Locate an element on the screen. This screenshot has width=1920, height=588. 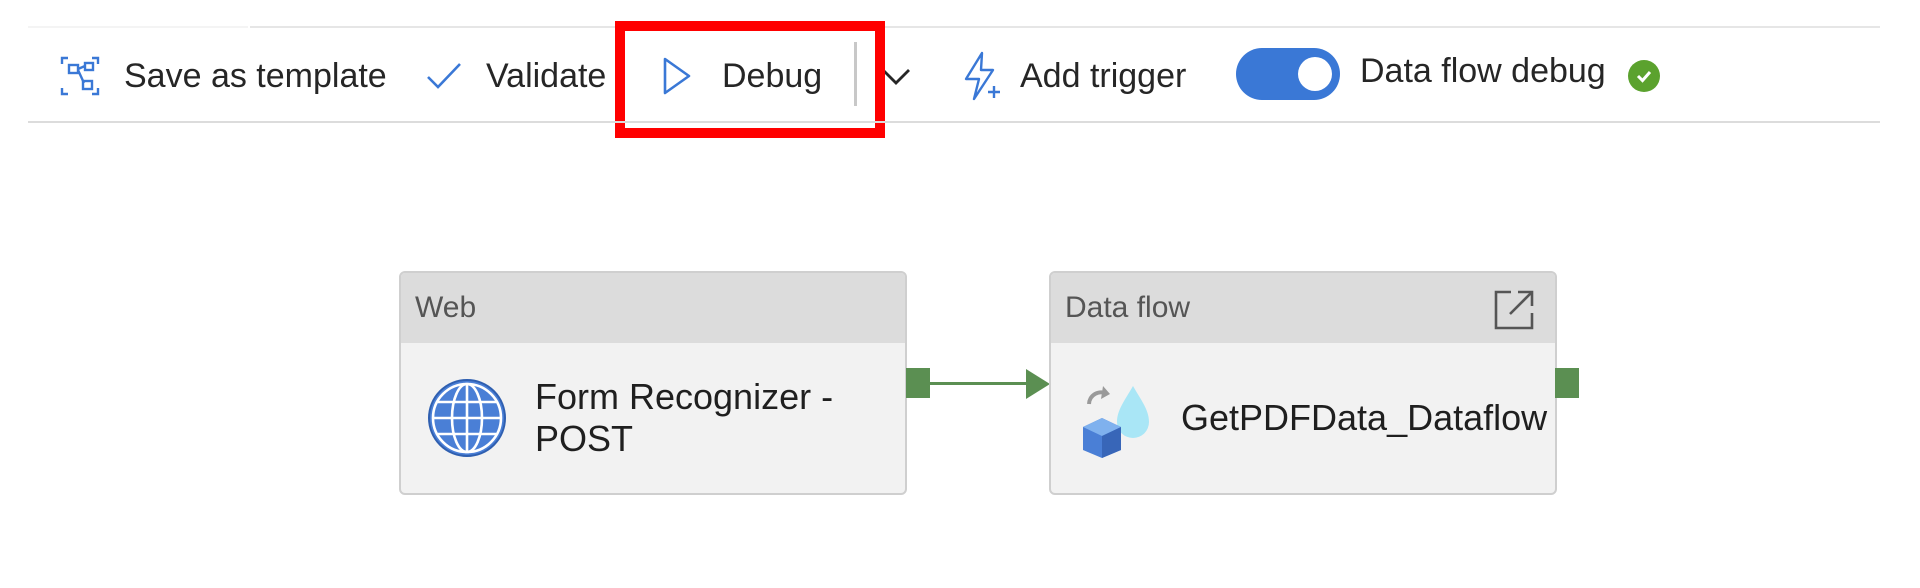
activity-name-line2: POST is located at coordinates (584, 438).